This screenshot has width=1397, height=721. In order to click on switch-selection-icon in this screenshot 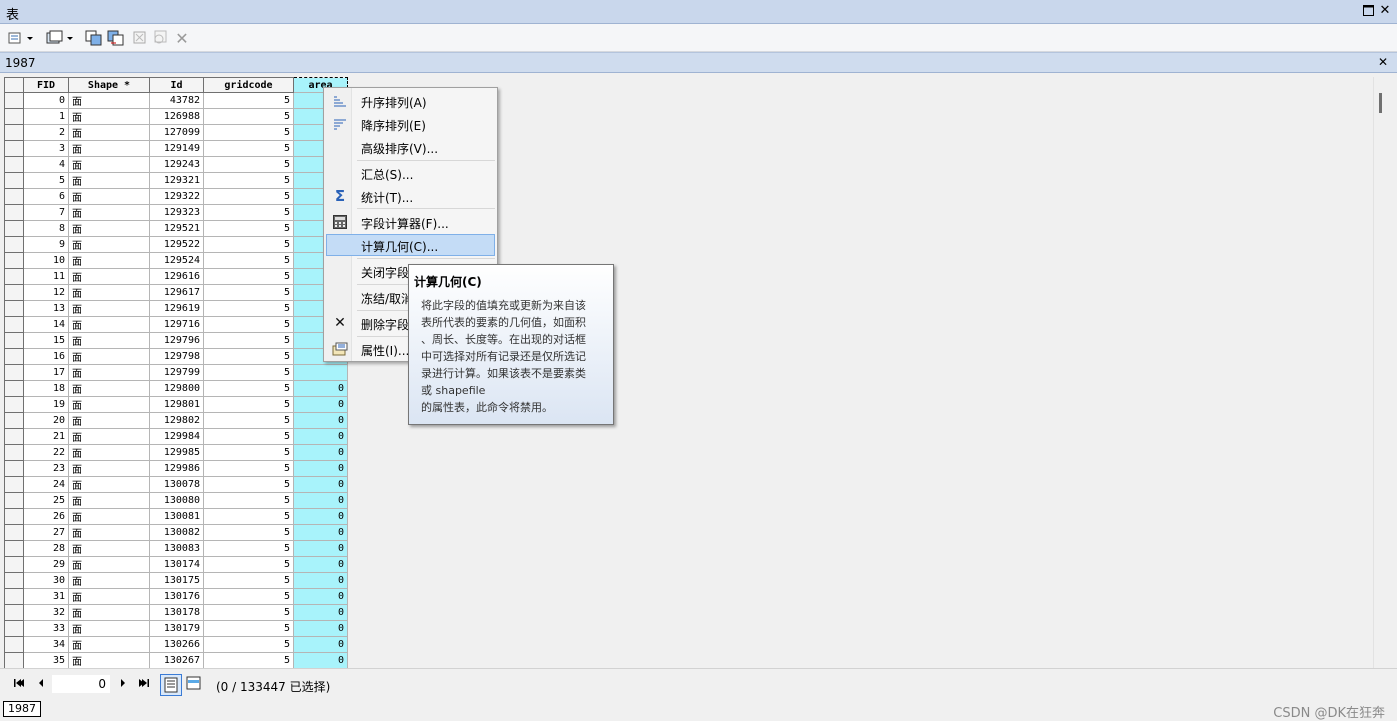, I will do `click(116, 38)`.